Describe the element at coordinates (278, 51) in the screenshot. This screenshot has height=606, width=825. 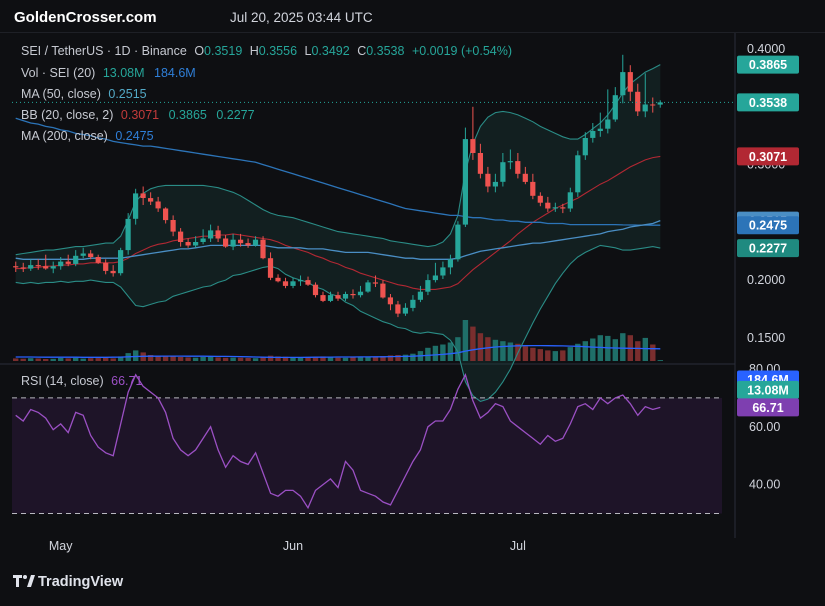
I see `legend-high-value: 0.3556` at that location.